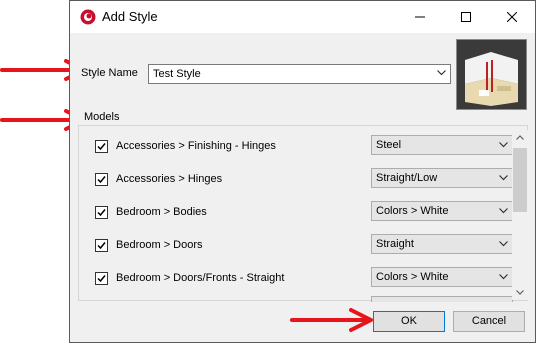 Image resolution: width=536 pixels, height=344 pixels. I want to click on scrollbar-thumb, so click(520, 180).